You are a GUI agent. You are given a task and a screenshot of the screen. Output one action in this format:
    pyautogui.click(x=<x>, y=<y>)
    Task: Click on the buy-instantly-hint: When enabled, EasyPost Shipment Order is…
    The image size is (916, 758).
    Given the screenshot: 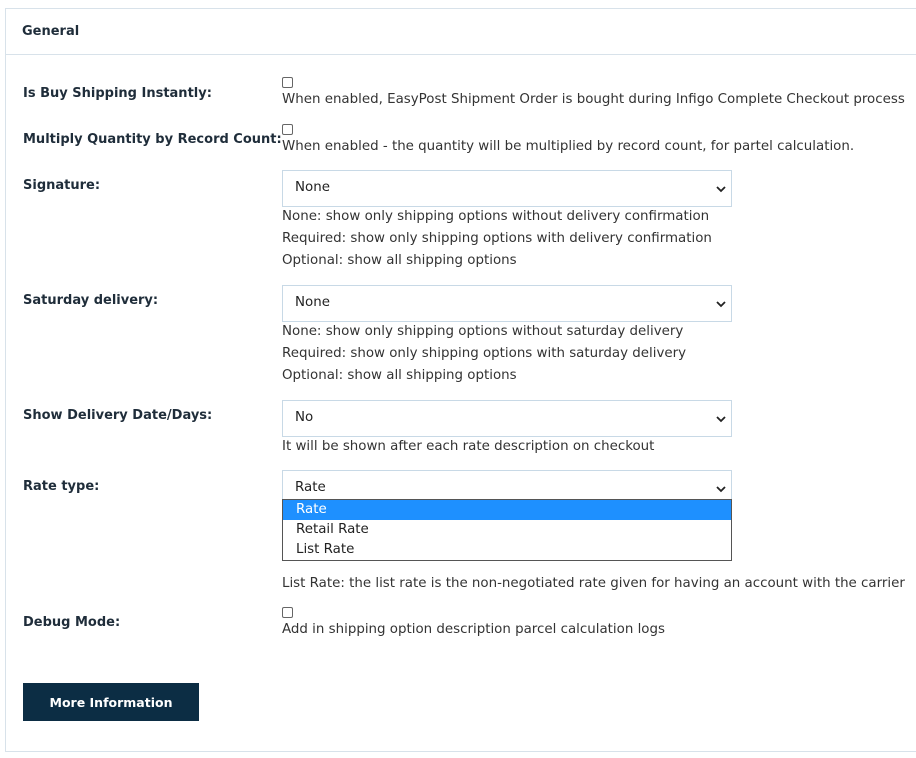 What is the action you would take?
    pyautogui.click(x=593, y=99)
    